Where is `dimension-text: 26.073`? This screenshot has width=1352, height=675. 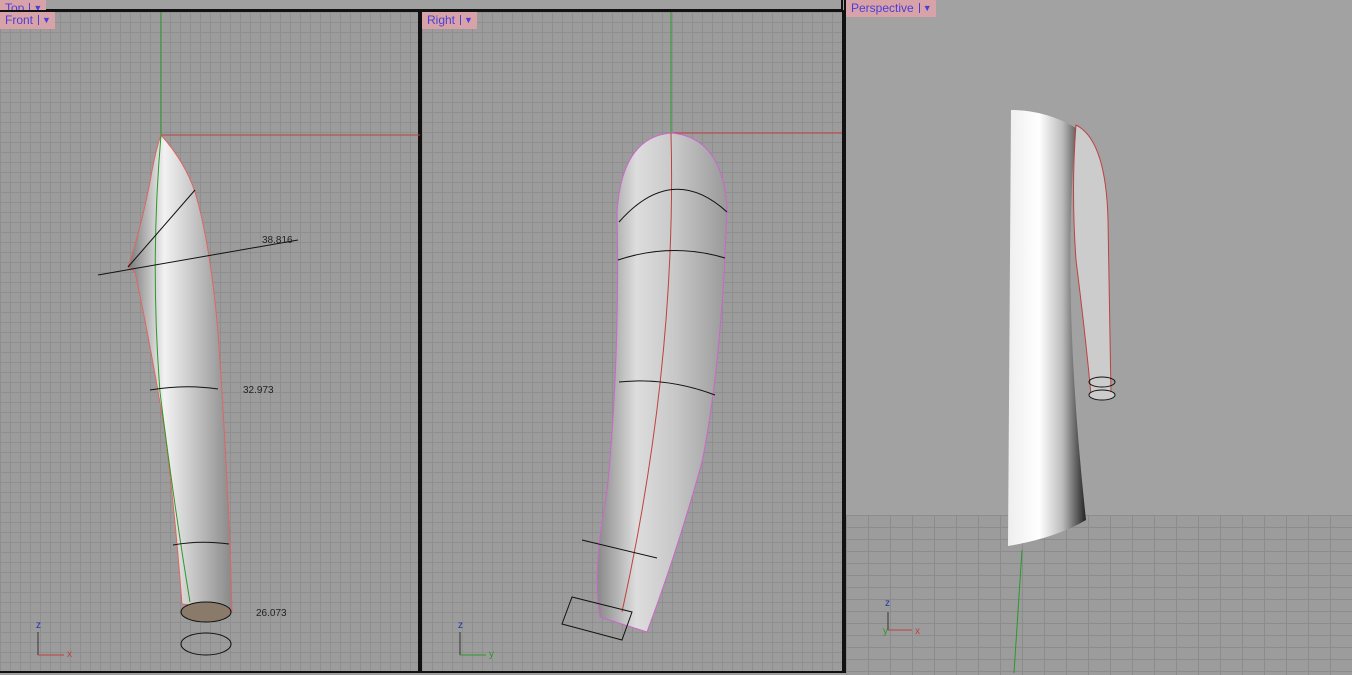
dimension-text: 26.073 is located at coordinates (271, 613).